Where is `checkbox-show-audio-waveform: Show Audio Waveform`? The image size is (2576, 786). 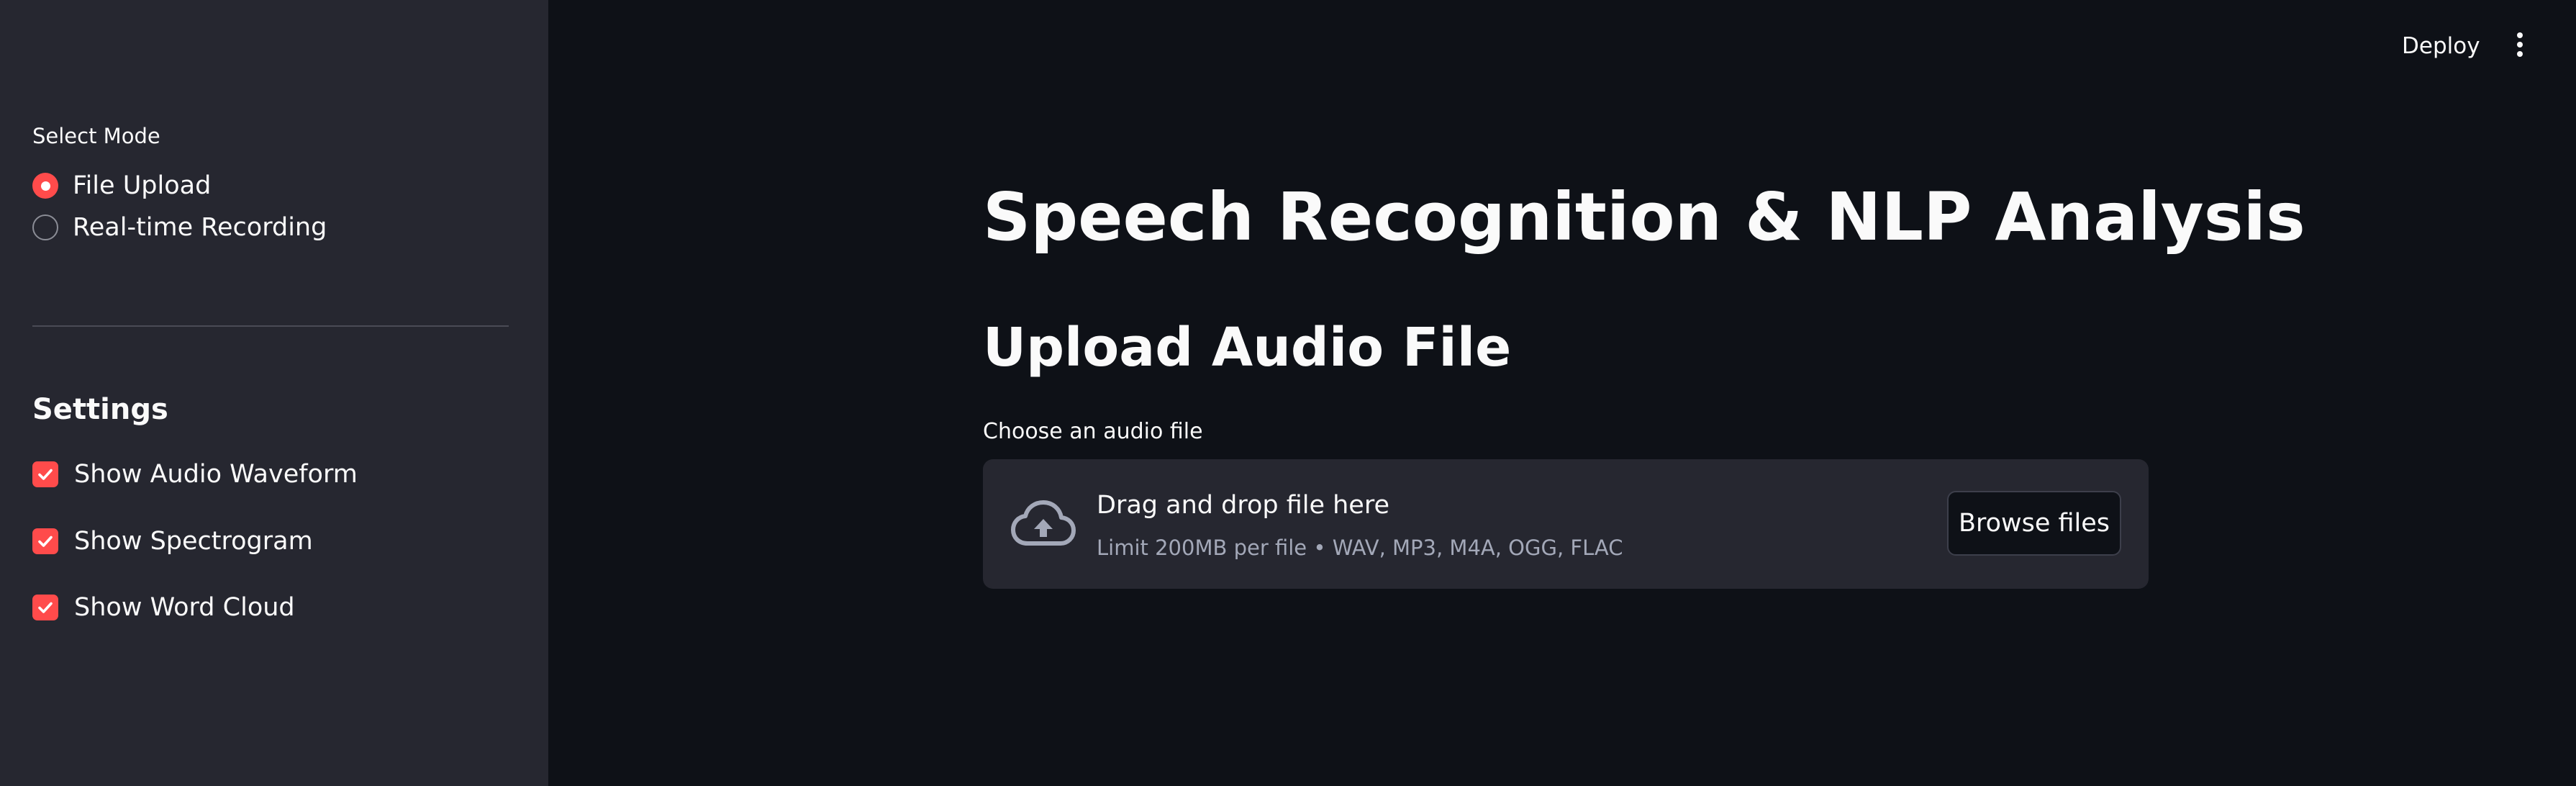 checkbox-show-audio-waveform: Show Audio Waveform is located at coordinates (195, 474).